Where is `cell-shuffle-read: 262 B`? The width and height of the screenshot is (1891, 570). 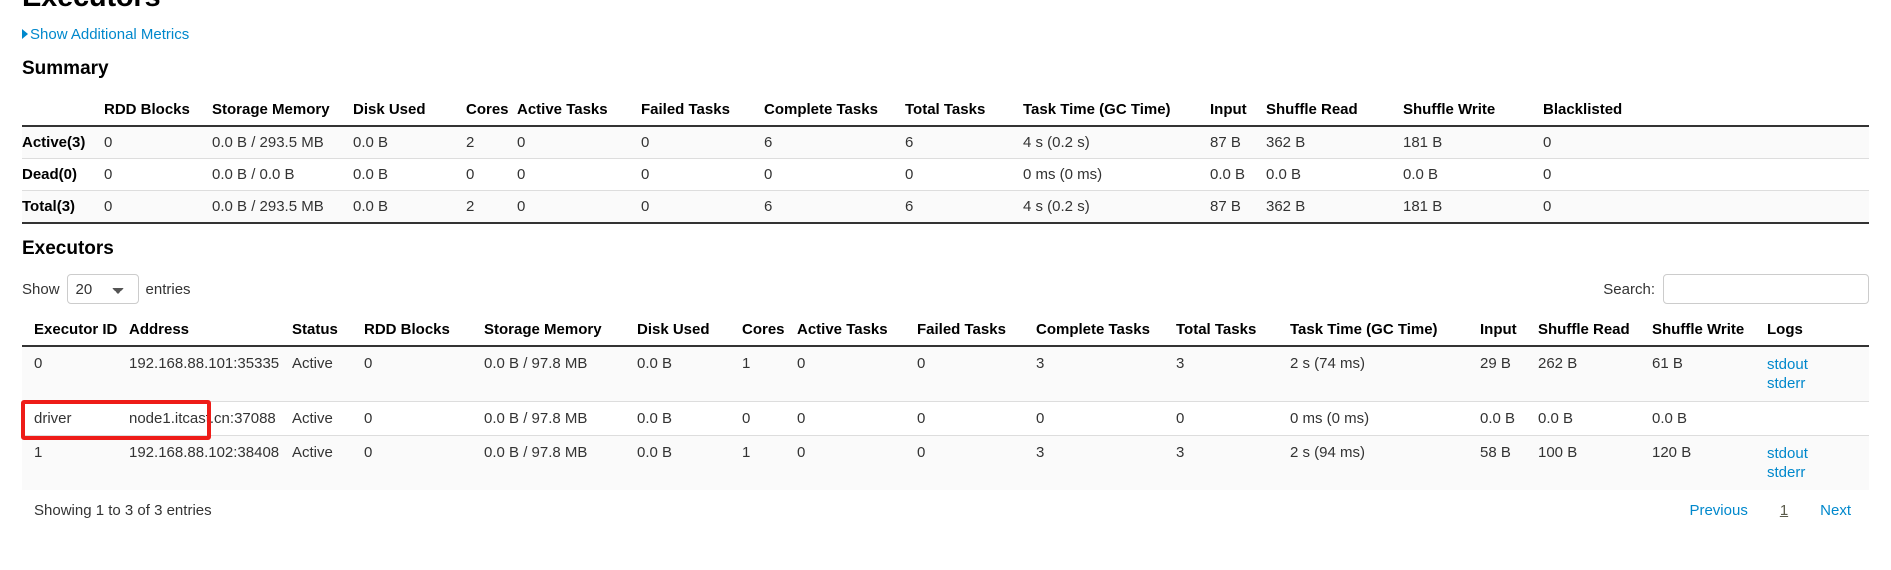 cell-shuffle-read: 262 B is located at coordinates (1595, 373).